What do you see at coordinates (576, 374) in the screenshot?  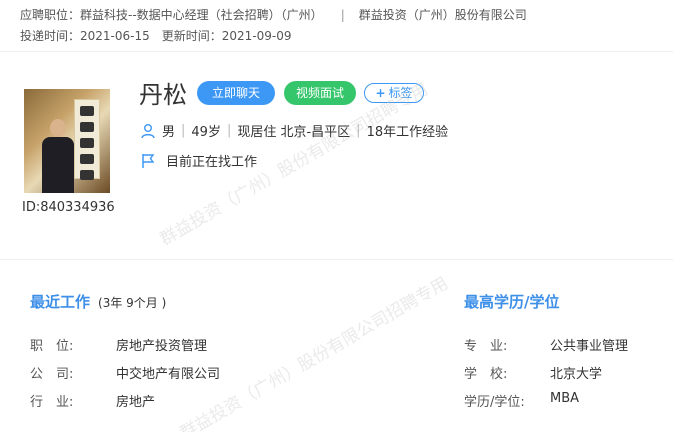 I see `edu-school-value: 北京大学` at bounding box center [576, 374].